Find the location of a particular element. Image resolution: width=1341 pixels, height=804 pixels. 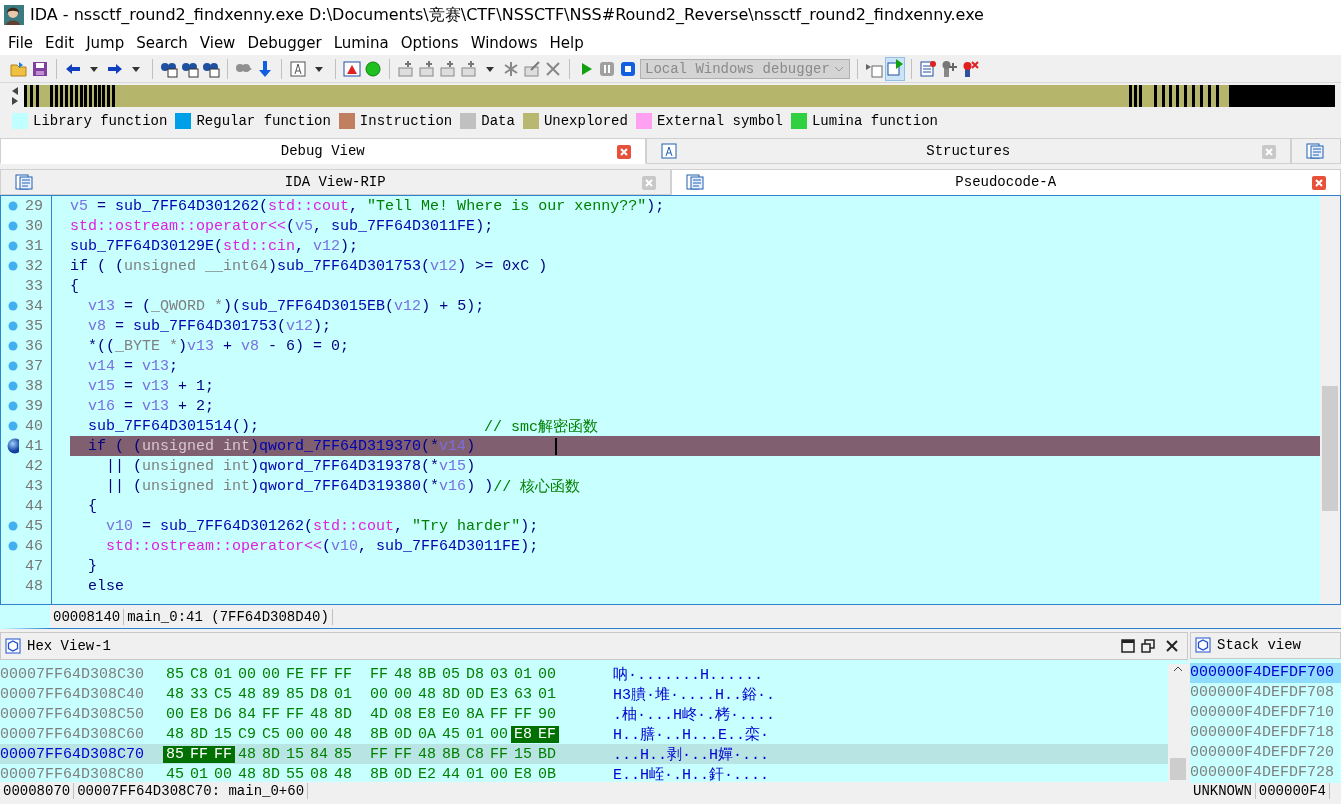

tab: Debug View is located at coordinates (323, 151).